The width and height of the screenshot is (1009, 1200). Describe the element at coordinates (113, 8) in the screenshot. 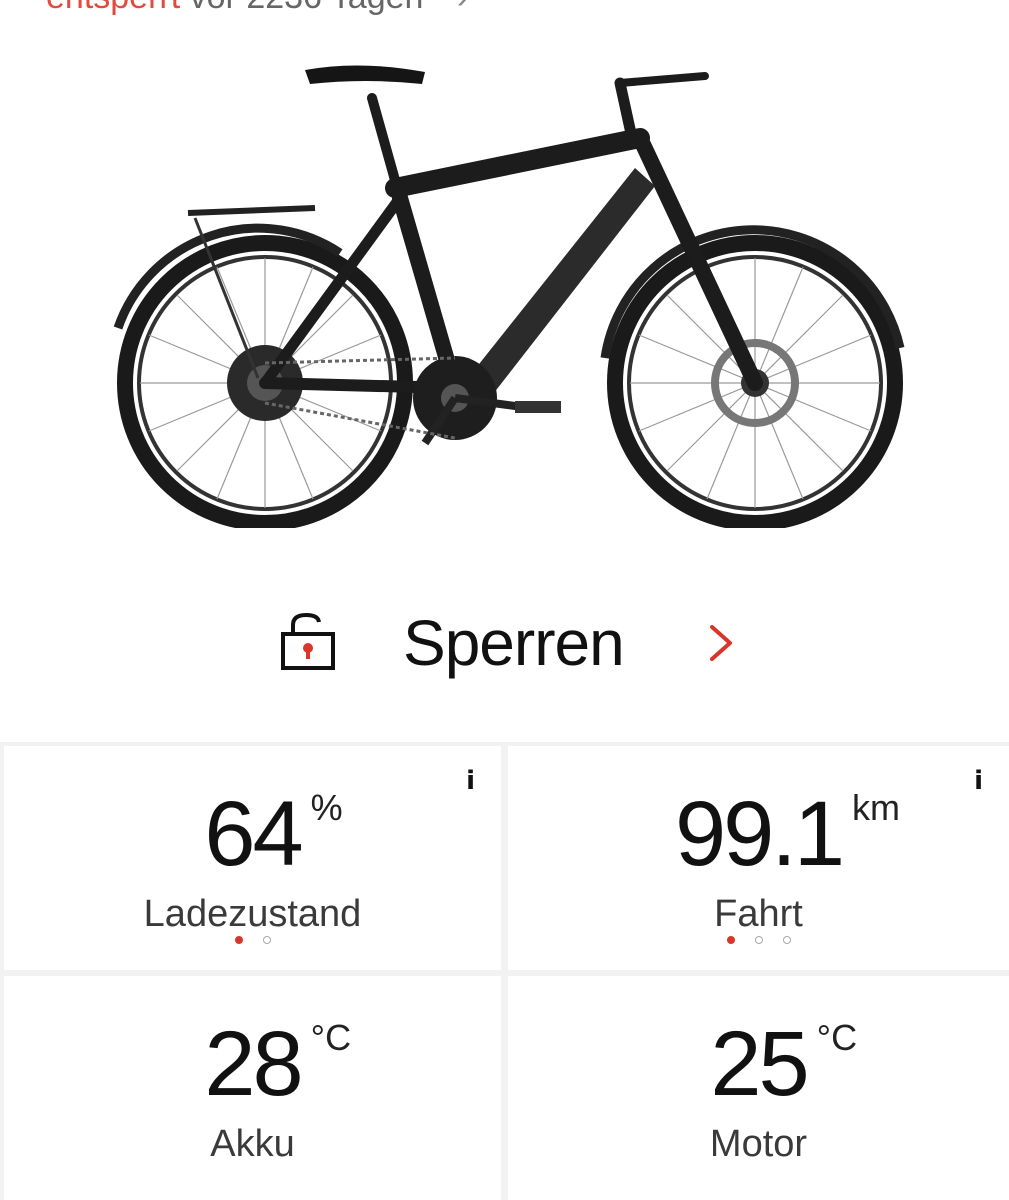

I see `lock-status-text: entsperrt` at that location.